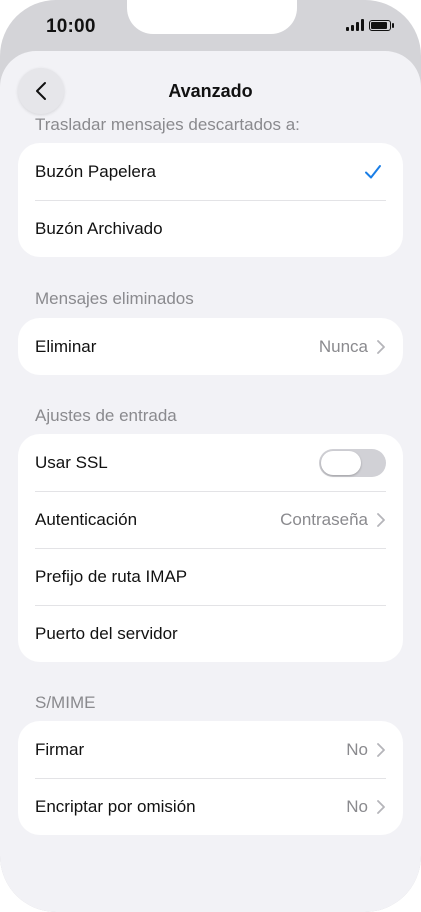  I want to click on notch, so click(212, 17).